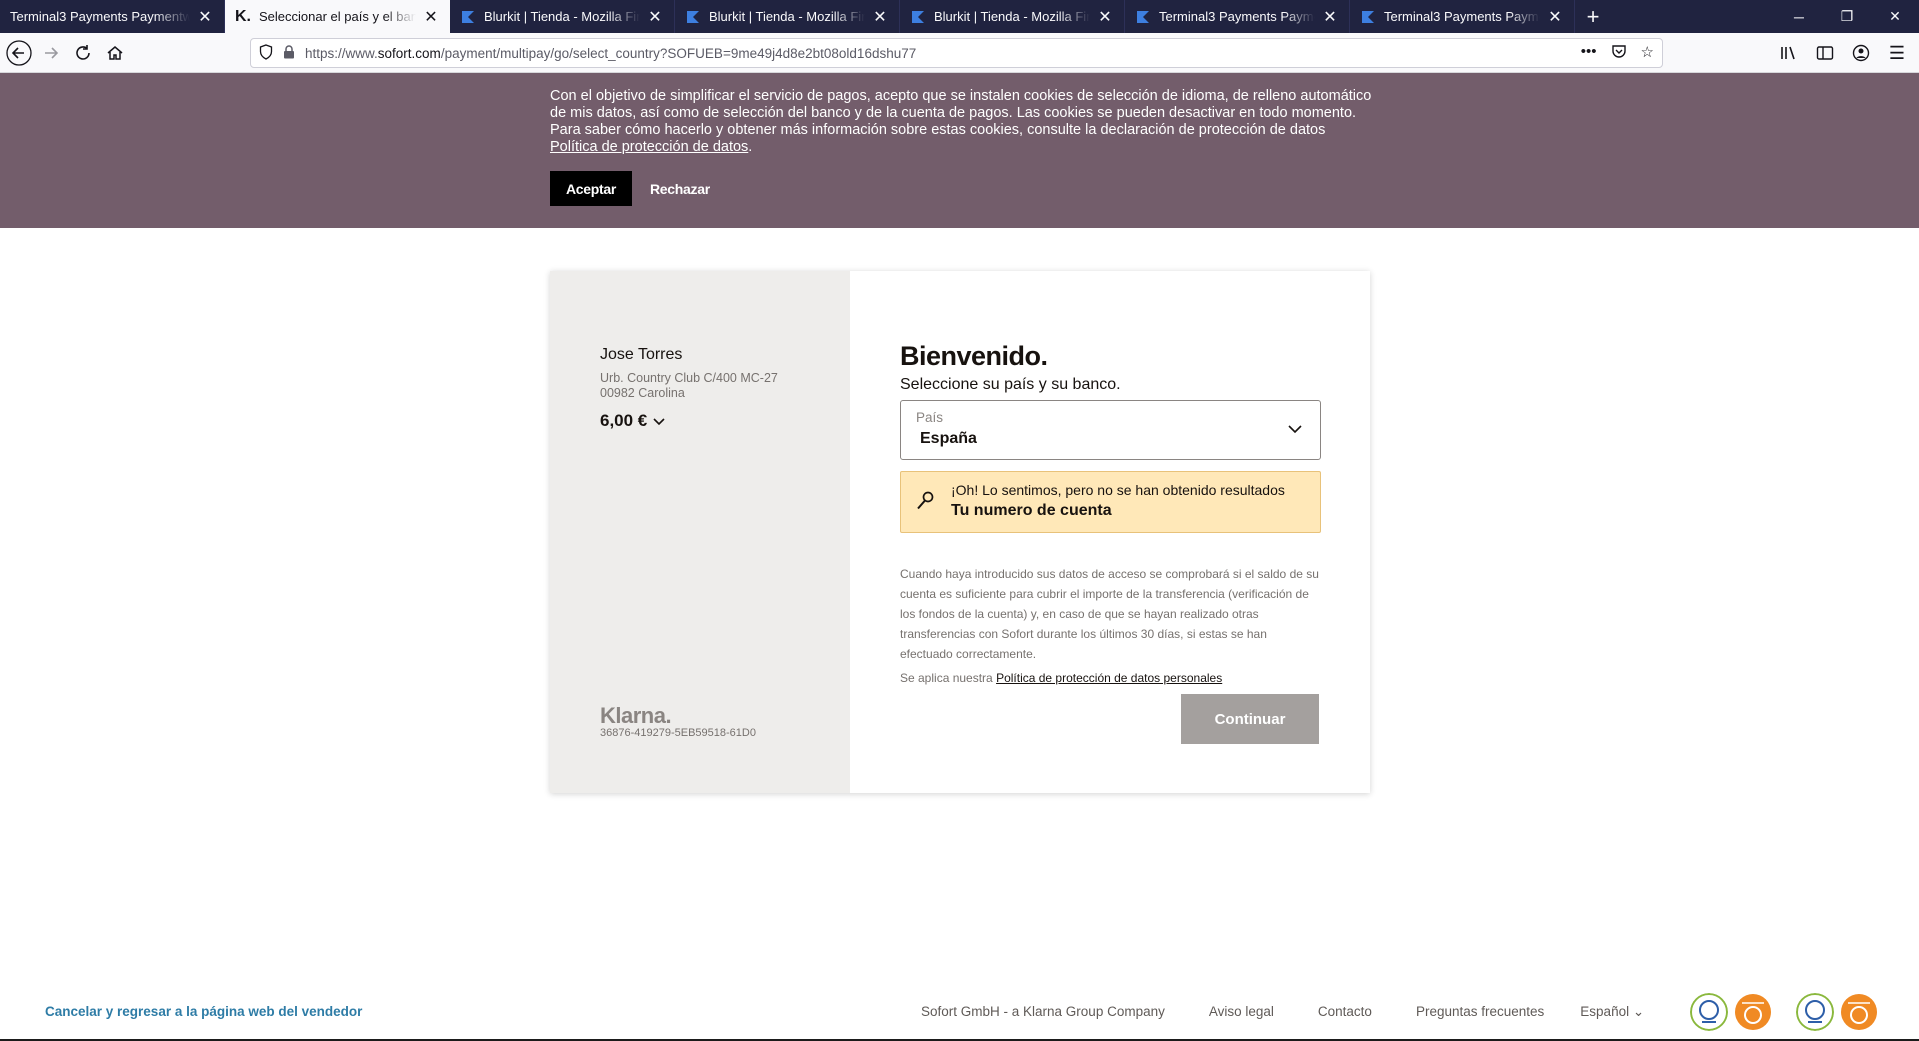  Describe the element at coordinates (636, 715) in the screenshot. I see `klarna-logo: Klarna.` at that location.